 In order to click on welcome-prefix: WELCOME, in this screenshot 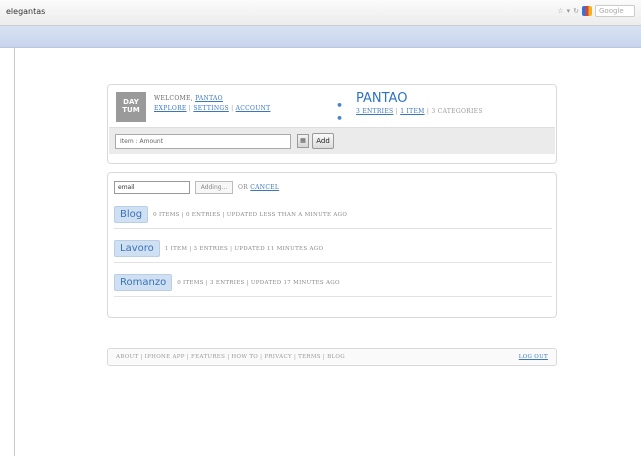, I will do `click(173, 98)`.